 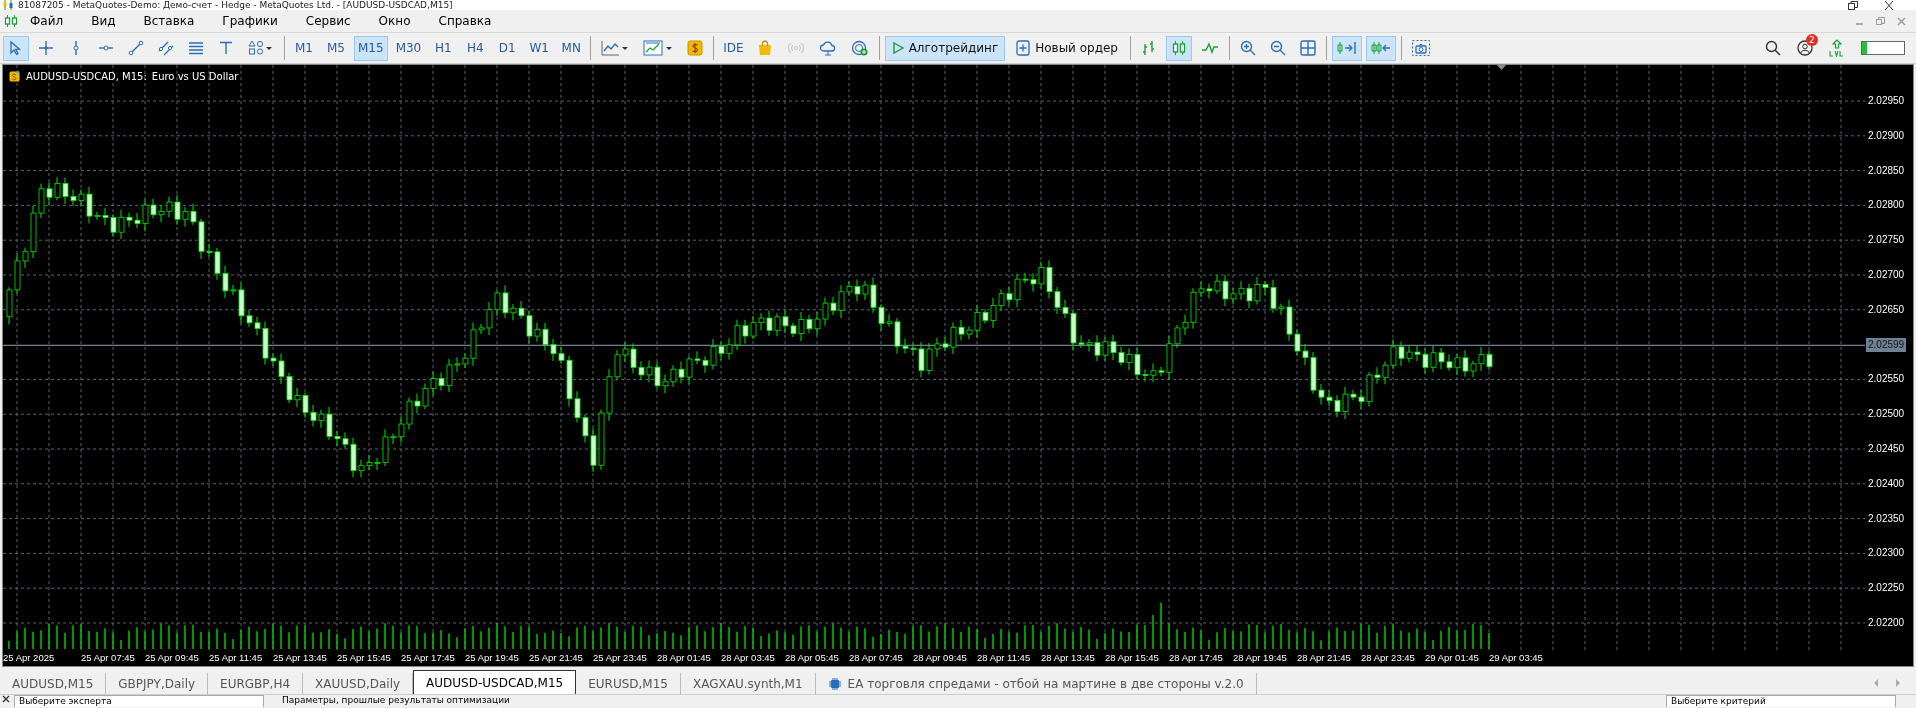 What do you see at coordinates (1886, 449) in the screenshot?
I see `price-label: 2.02450` at bounding box center [1886, 449].